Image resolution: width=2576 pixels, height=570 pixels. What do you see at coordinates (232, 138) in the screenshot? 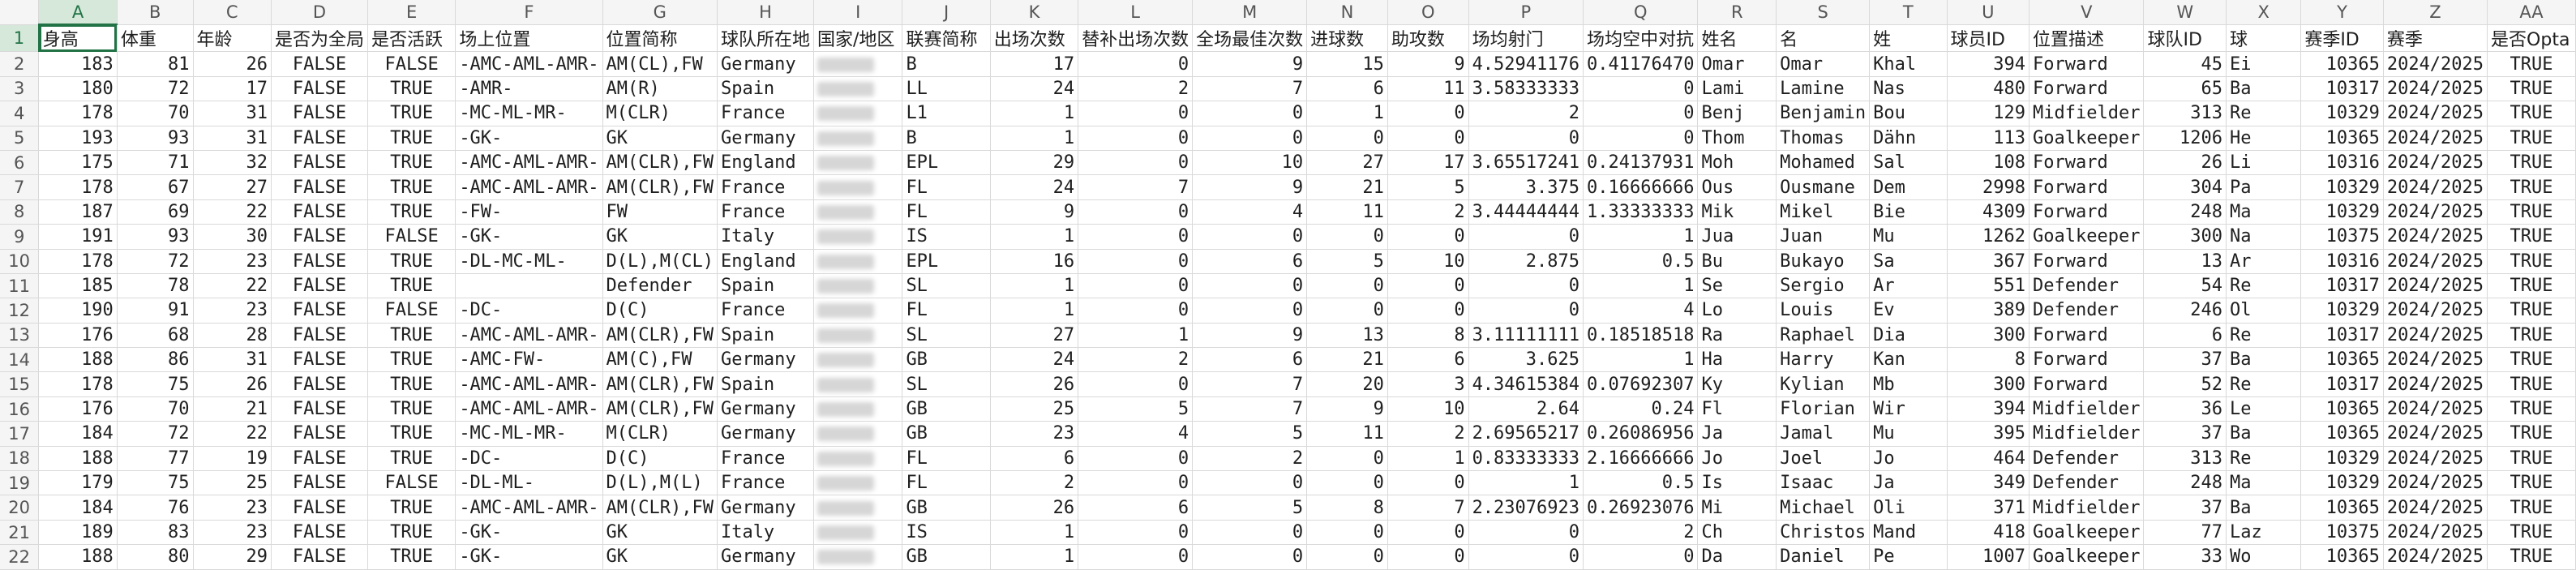
I see `cell-C5: 31` at bounding box center [232, 138].